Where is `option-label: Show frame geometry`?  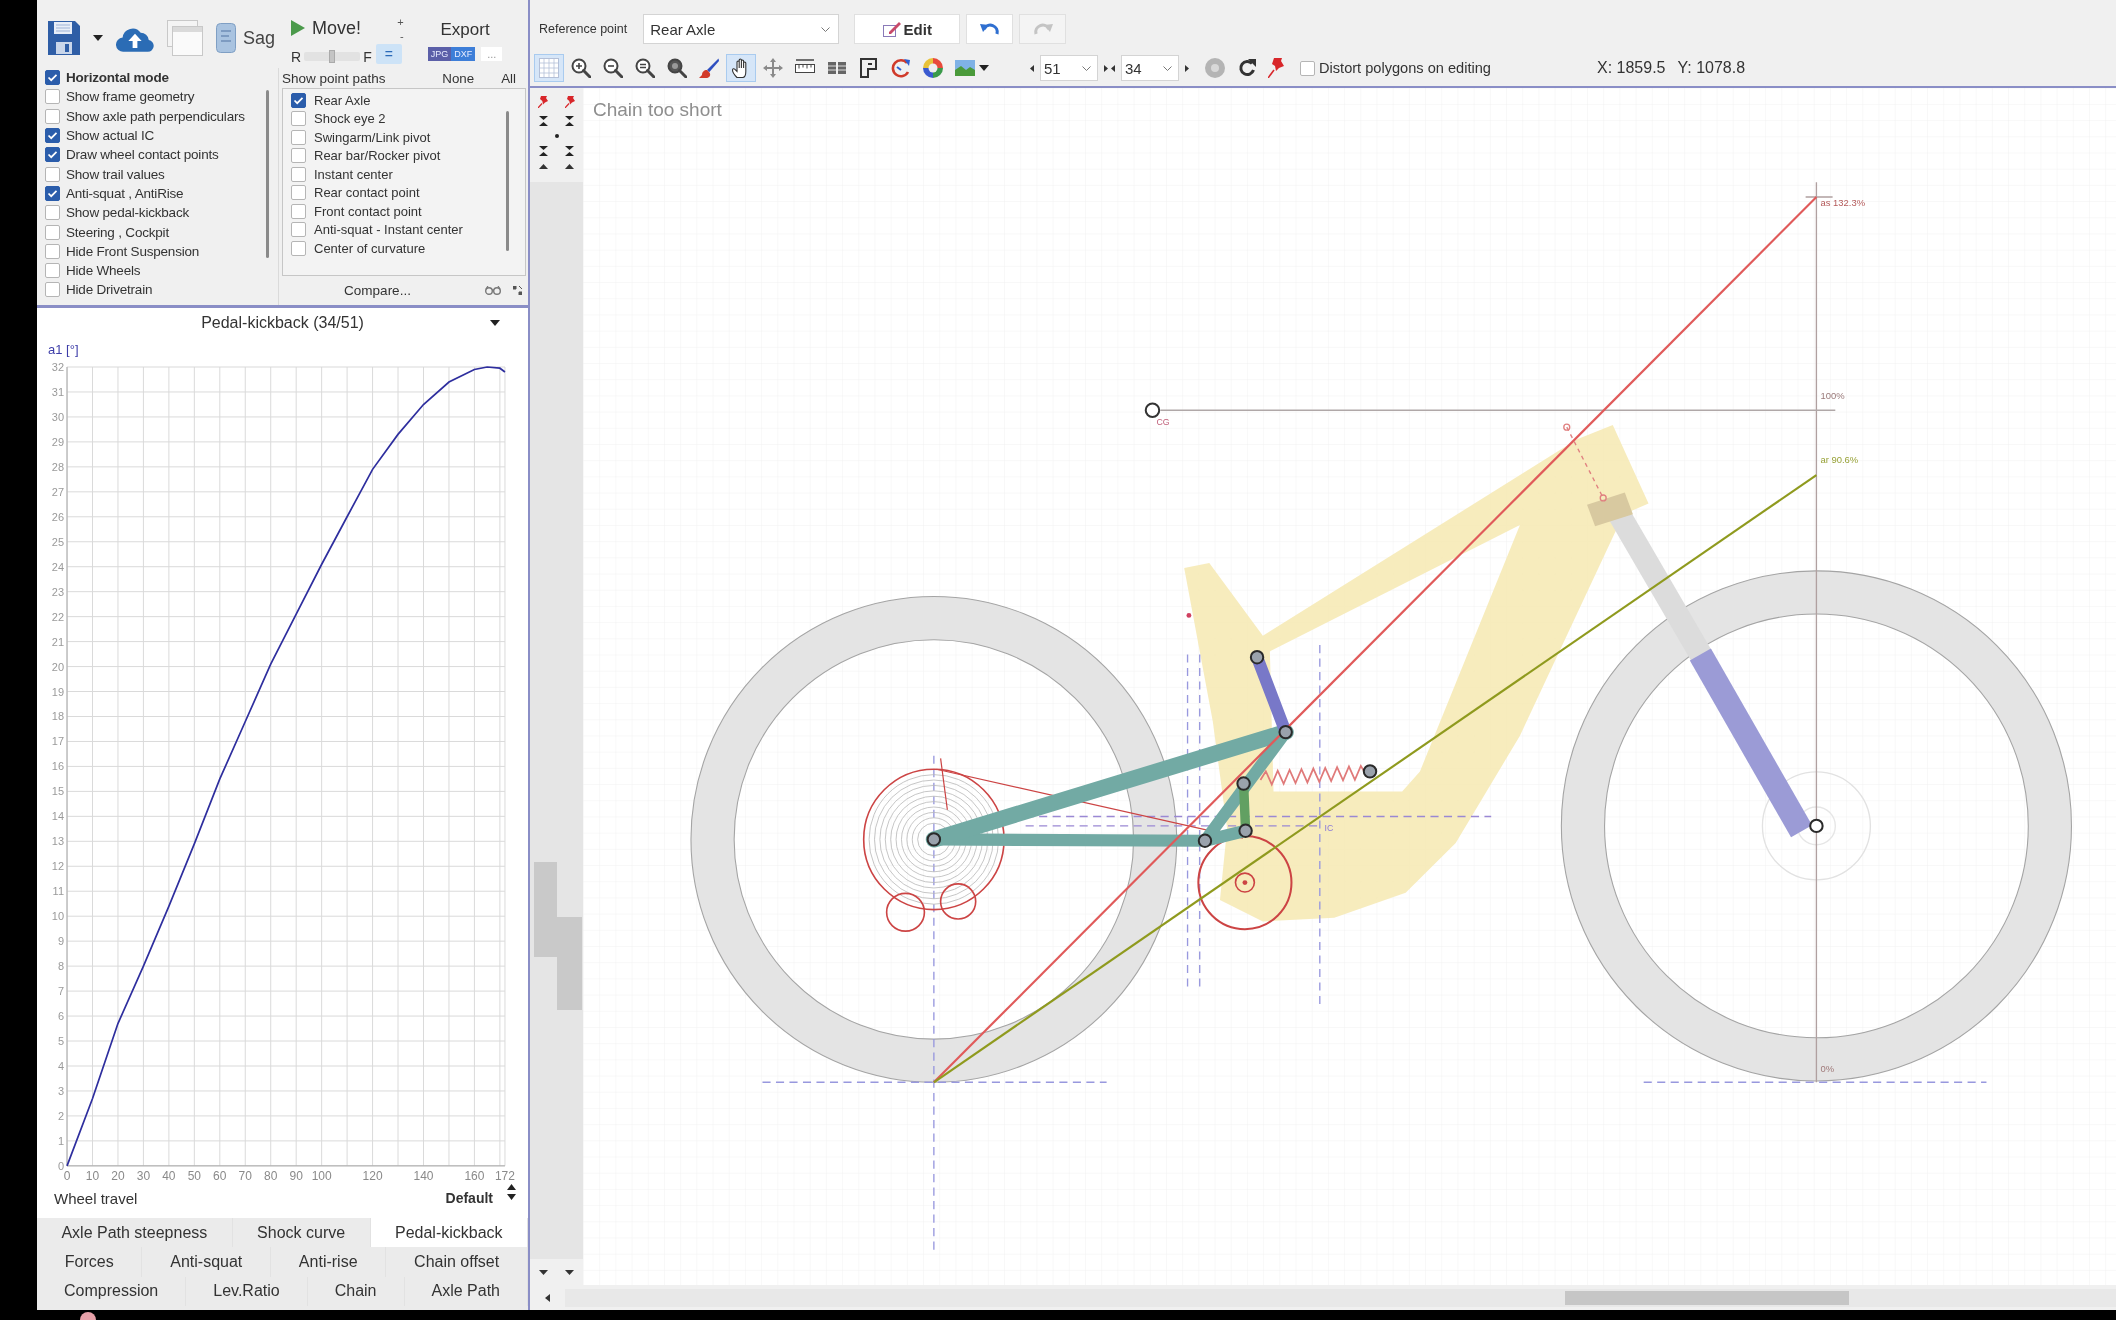 option-label: Show frame geometry is located at coordinates (130, 97).